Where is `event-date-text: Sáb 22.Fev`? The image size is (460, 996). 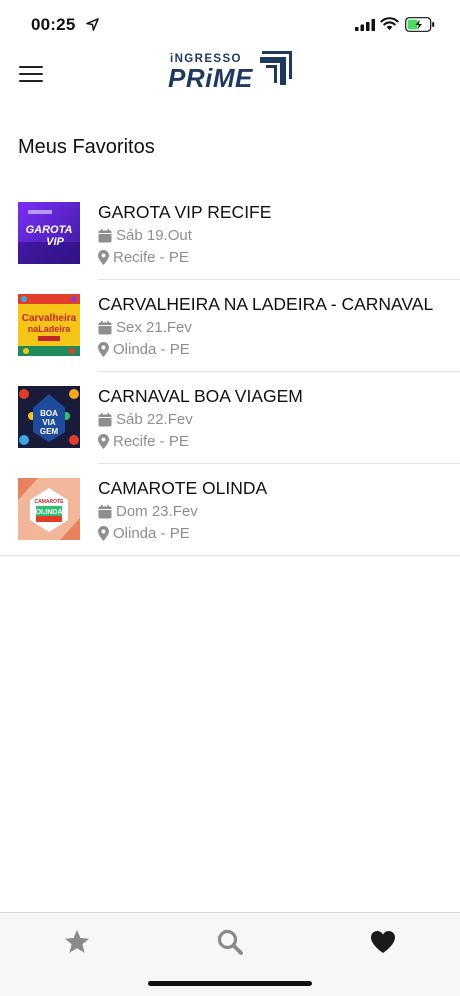
event-date-text: Sáb 22.Fev is located at coordinates (154, 419).